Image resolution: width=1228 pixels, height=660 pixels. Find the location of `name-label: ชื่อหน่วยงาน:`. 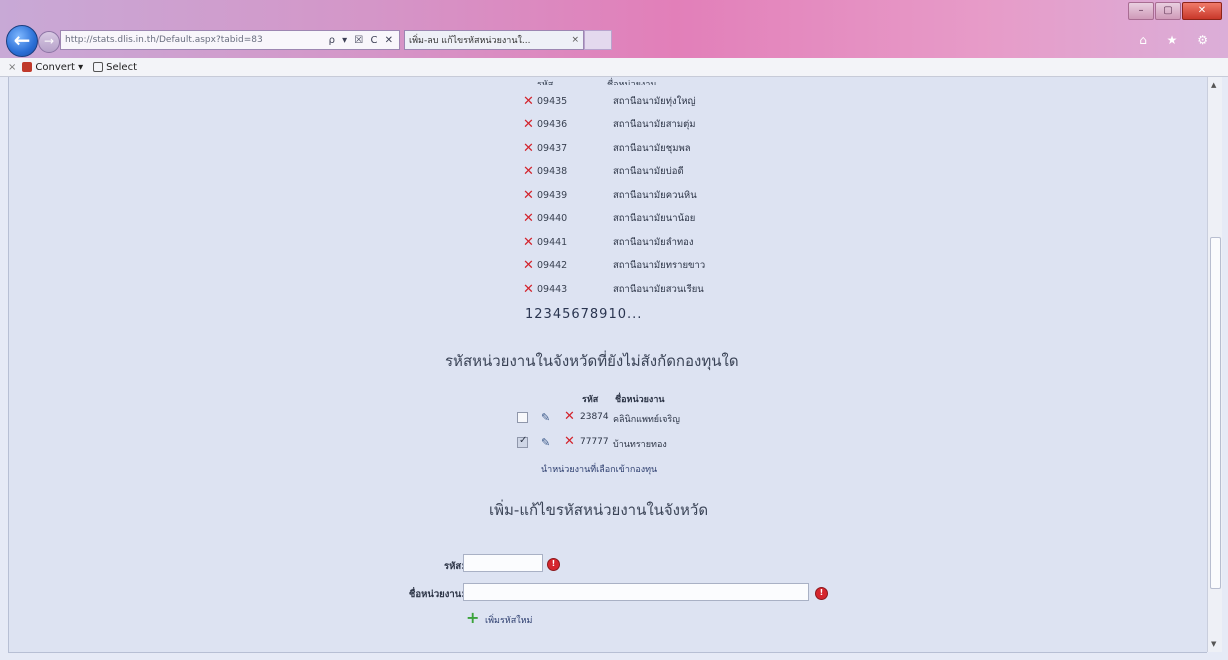

name-label: ชื่อหน่วยงาน: is located at coordinates (436, 594).